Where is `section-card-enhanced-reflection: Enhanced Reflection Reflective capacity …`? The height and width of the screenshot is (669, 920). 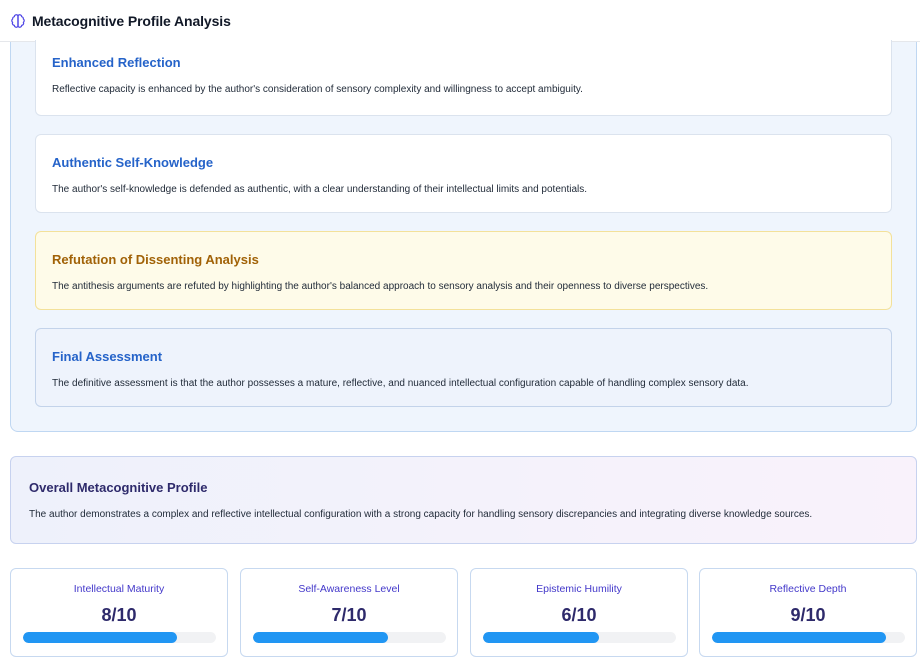
section-card-enhanced-reflection: Enhanced Reflection Reflective capacity … is located at coordinates (463, 78).